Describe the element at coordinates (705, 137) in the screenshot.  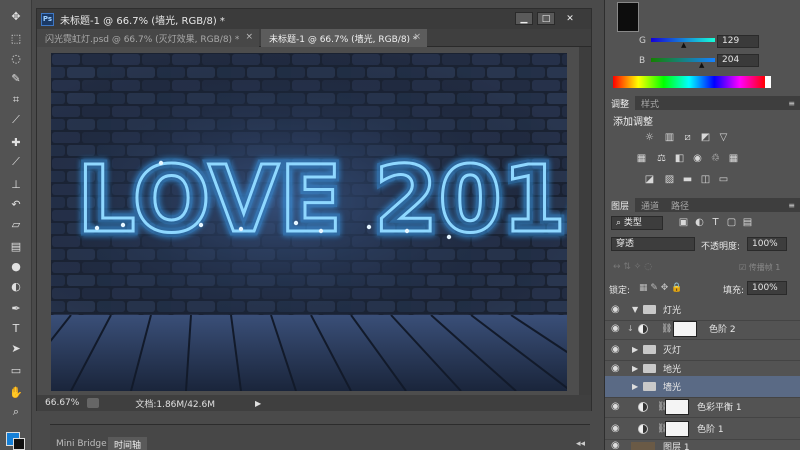
I see `exposure-icon: ◩` at that location.